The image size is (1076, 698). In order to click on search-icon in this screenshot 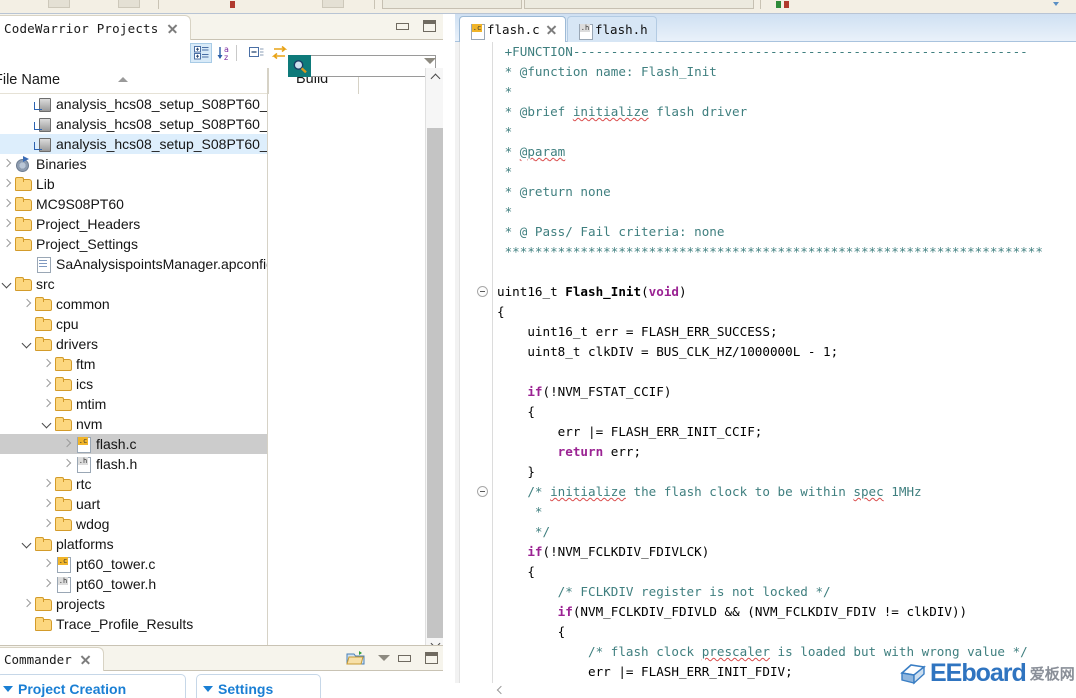, I will do `click(299, 66)`.